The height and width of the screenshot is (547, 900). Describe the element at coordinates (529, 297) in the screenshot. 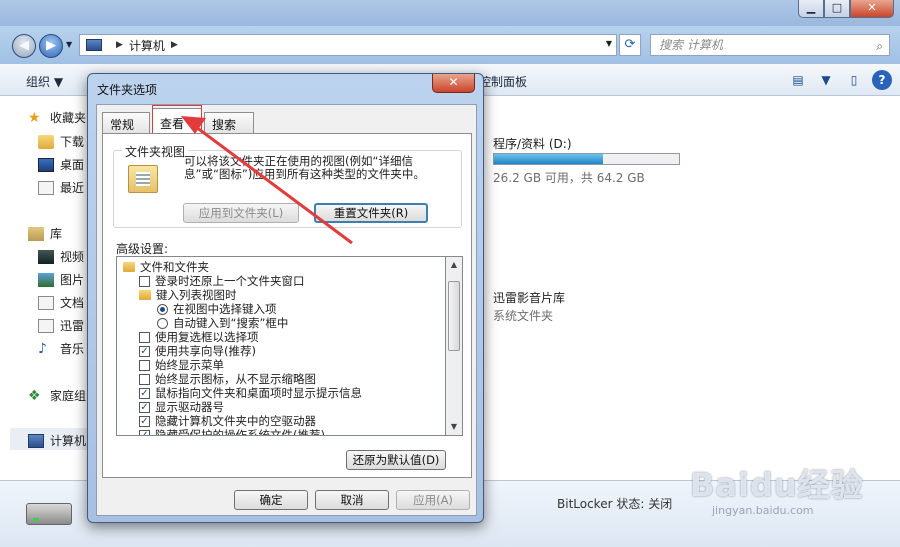

I see `thunder-library-title: 迅雷影音片库` at that location.